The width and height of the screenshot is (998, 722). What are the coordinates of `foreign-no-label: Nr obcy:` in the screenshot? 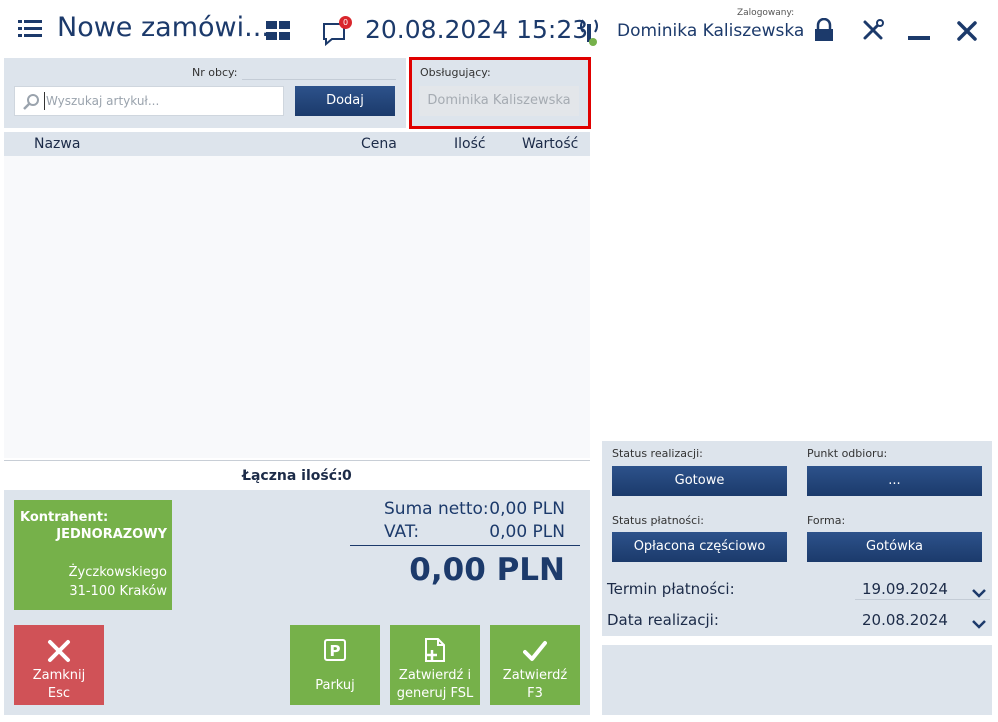 It's located at (215, 72).